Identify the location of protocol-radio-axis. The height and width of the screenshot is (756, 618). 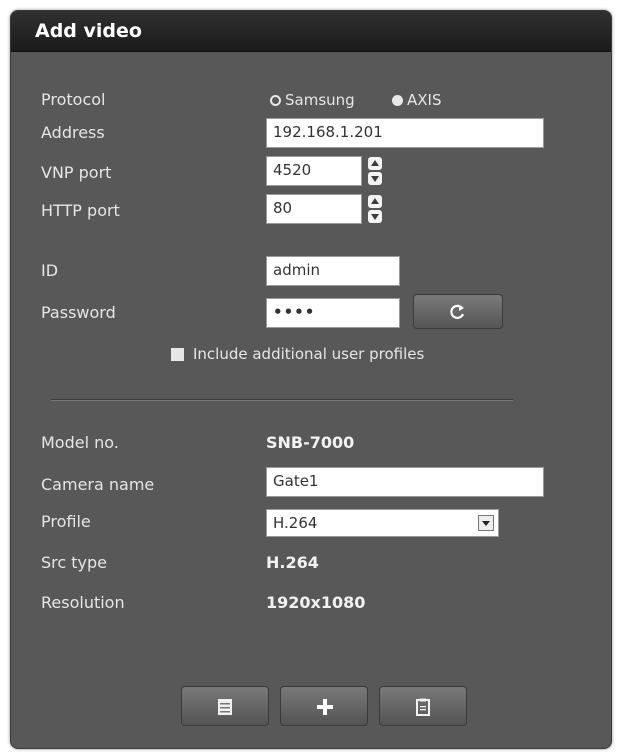
(397, 100).